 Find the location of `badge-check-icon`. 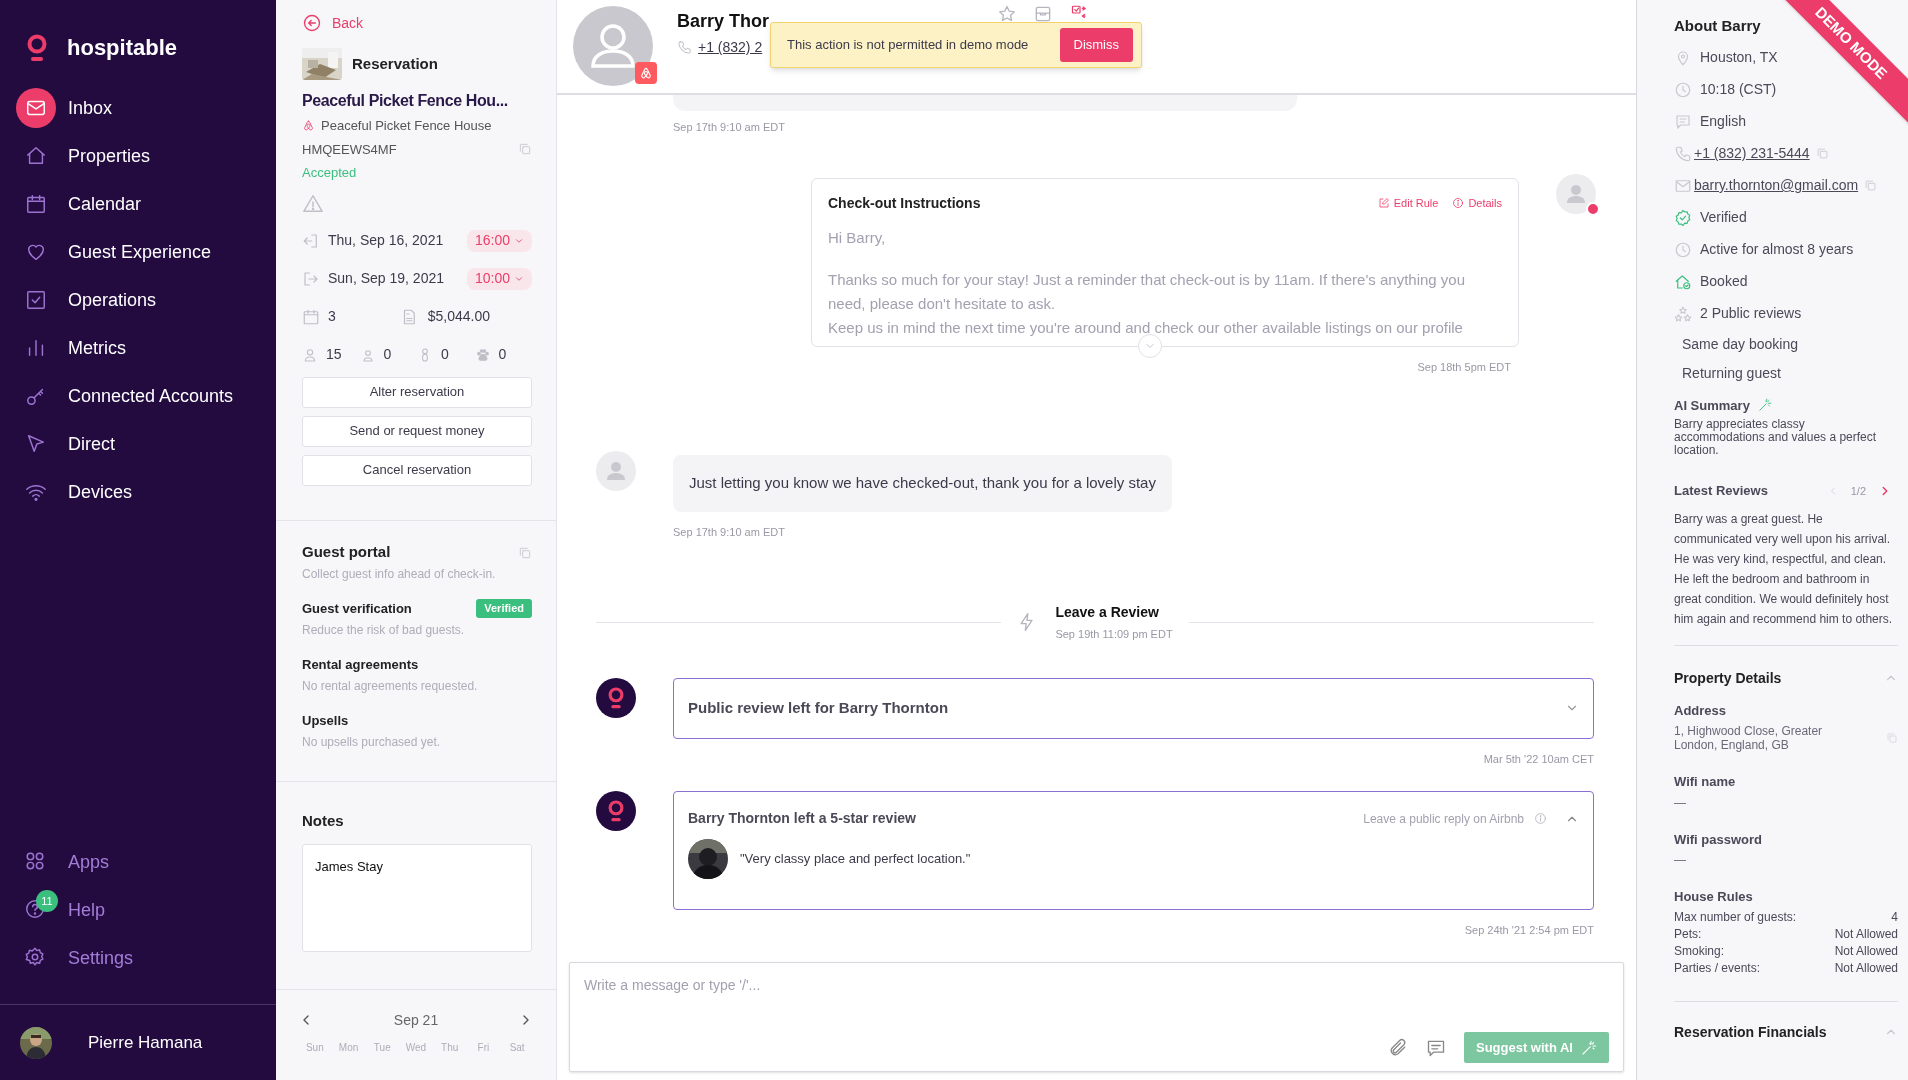

badge-check-icon is located at coordinates (1683, 217).